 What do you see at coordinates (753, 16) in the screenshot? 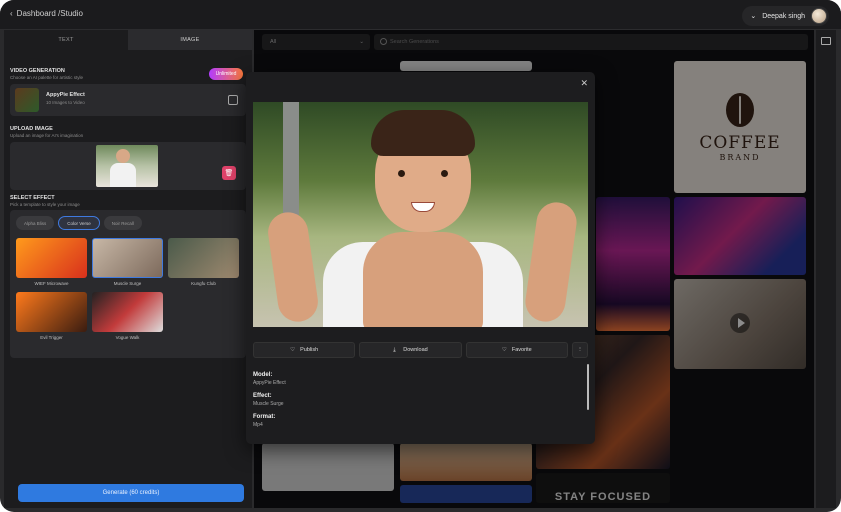
I see `chevron-down-icon: ⌄` at bounding box center [753, 16].